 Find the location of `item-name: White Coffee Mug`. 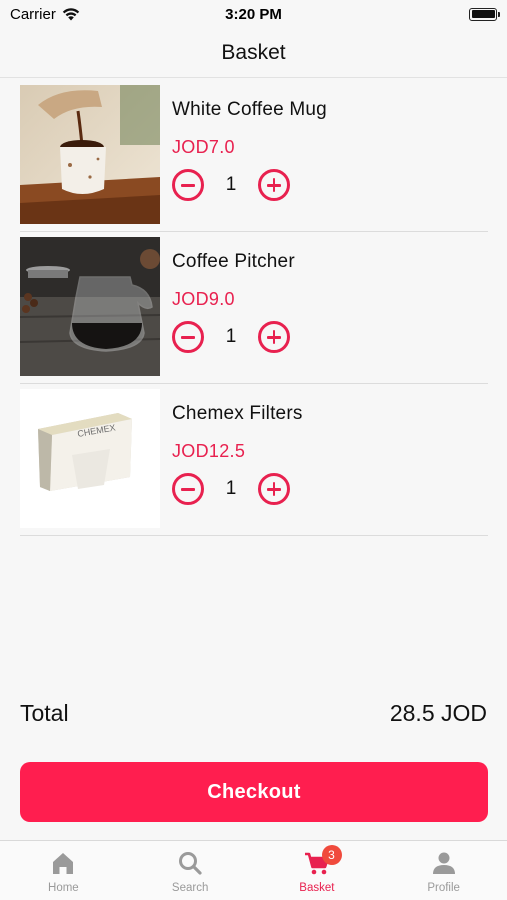

item-name: White Coffee Mug is located at coordinates (249, 109).